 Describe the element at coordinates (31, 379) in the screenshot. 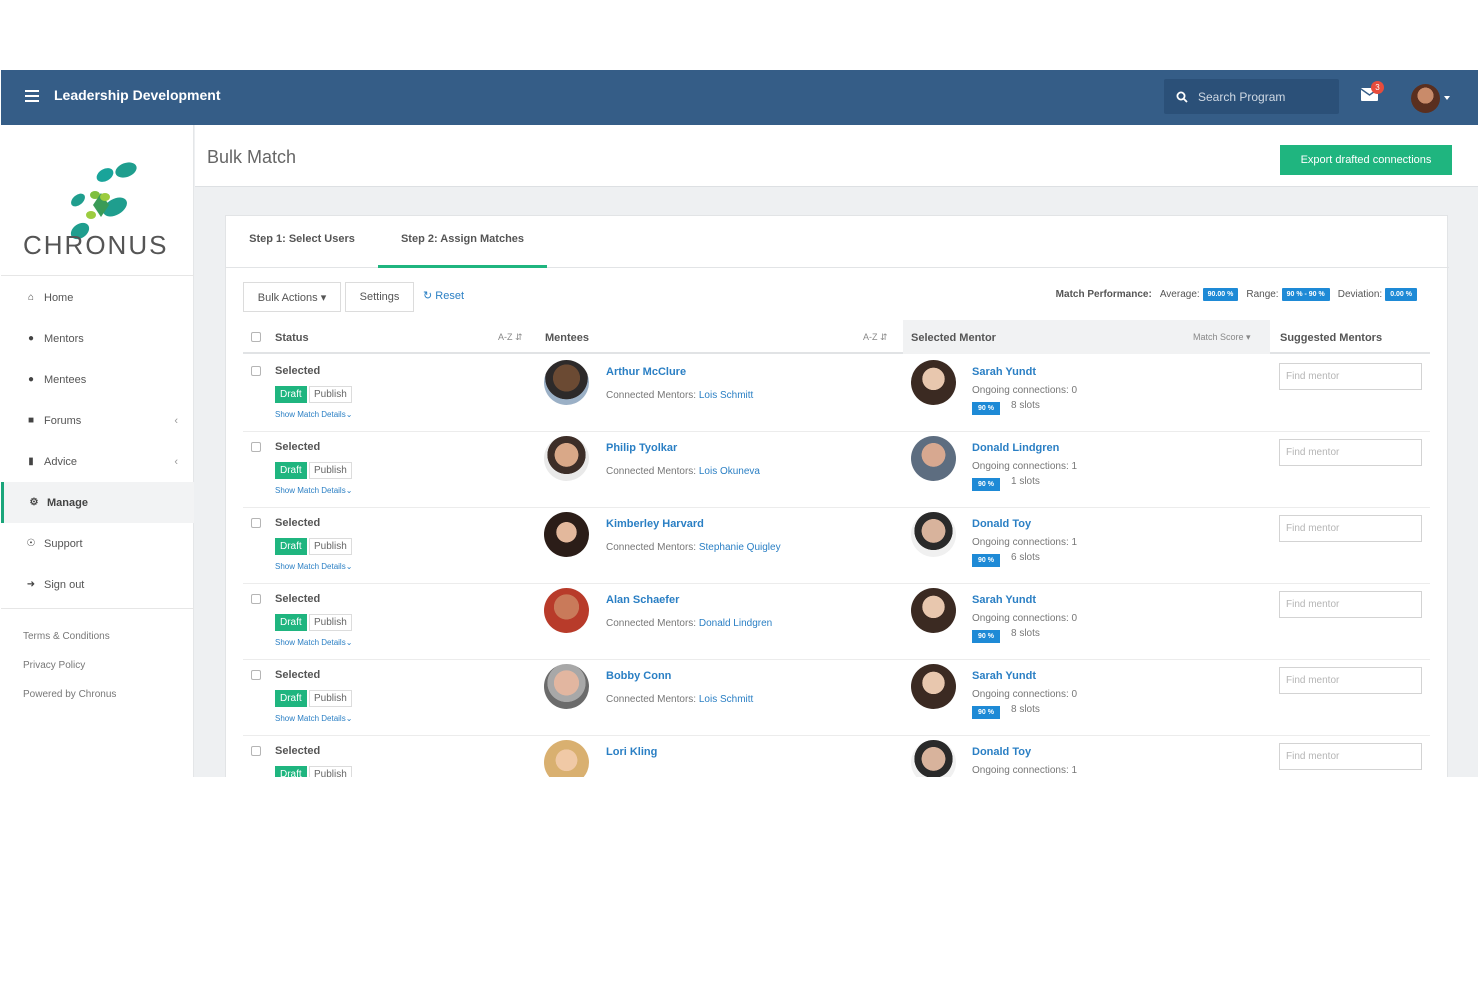

I see `user-icon: ●` at that location.